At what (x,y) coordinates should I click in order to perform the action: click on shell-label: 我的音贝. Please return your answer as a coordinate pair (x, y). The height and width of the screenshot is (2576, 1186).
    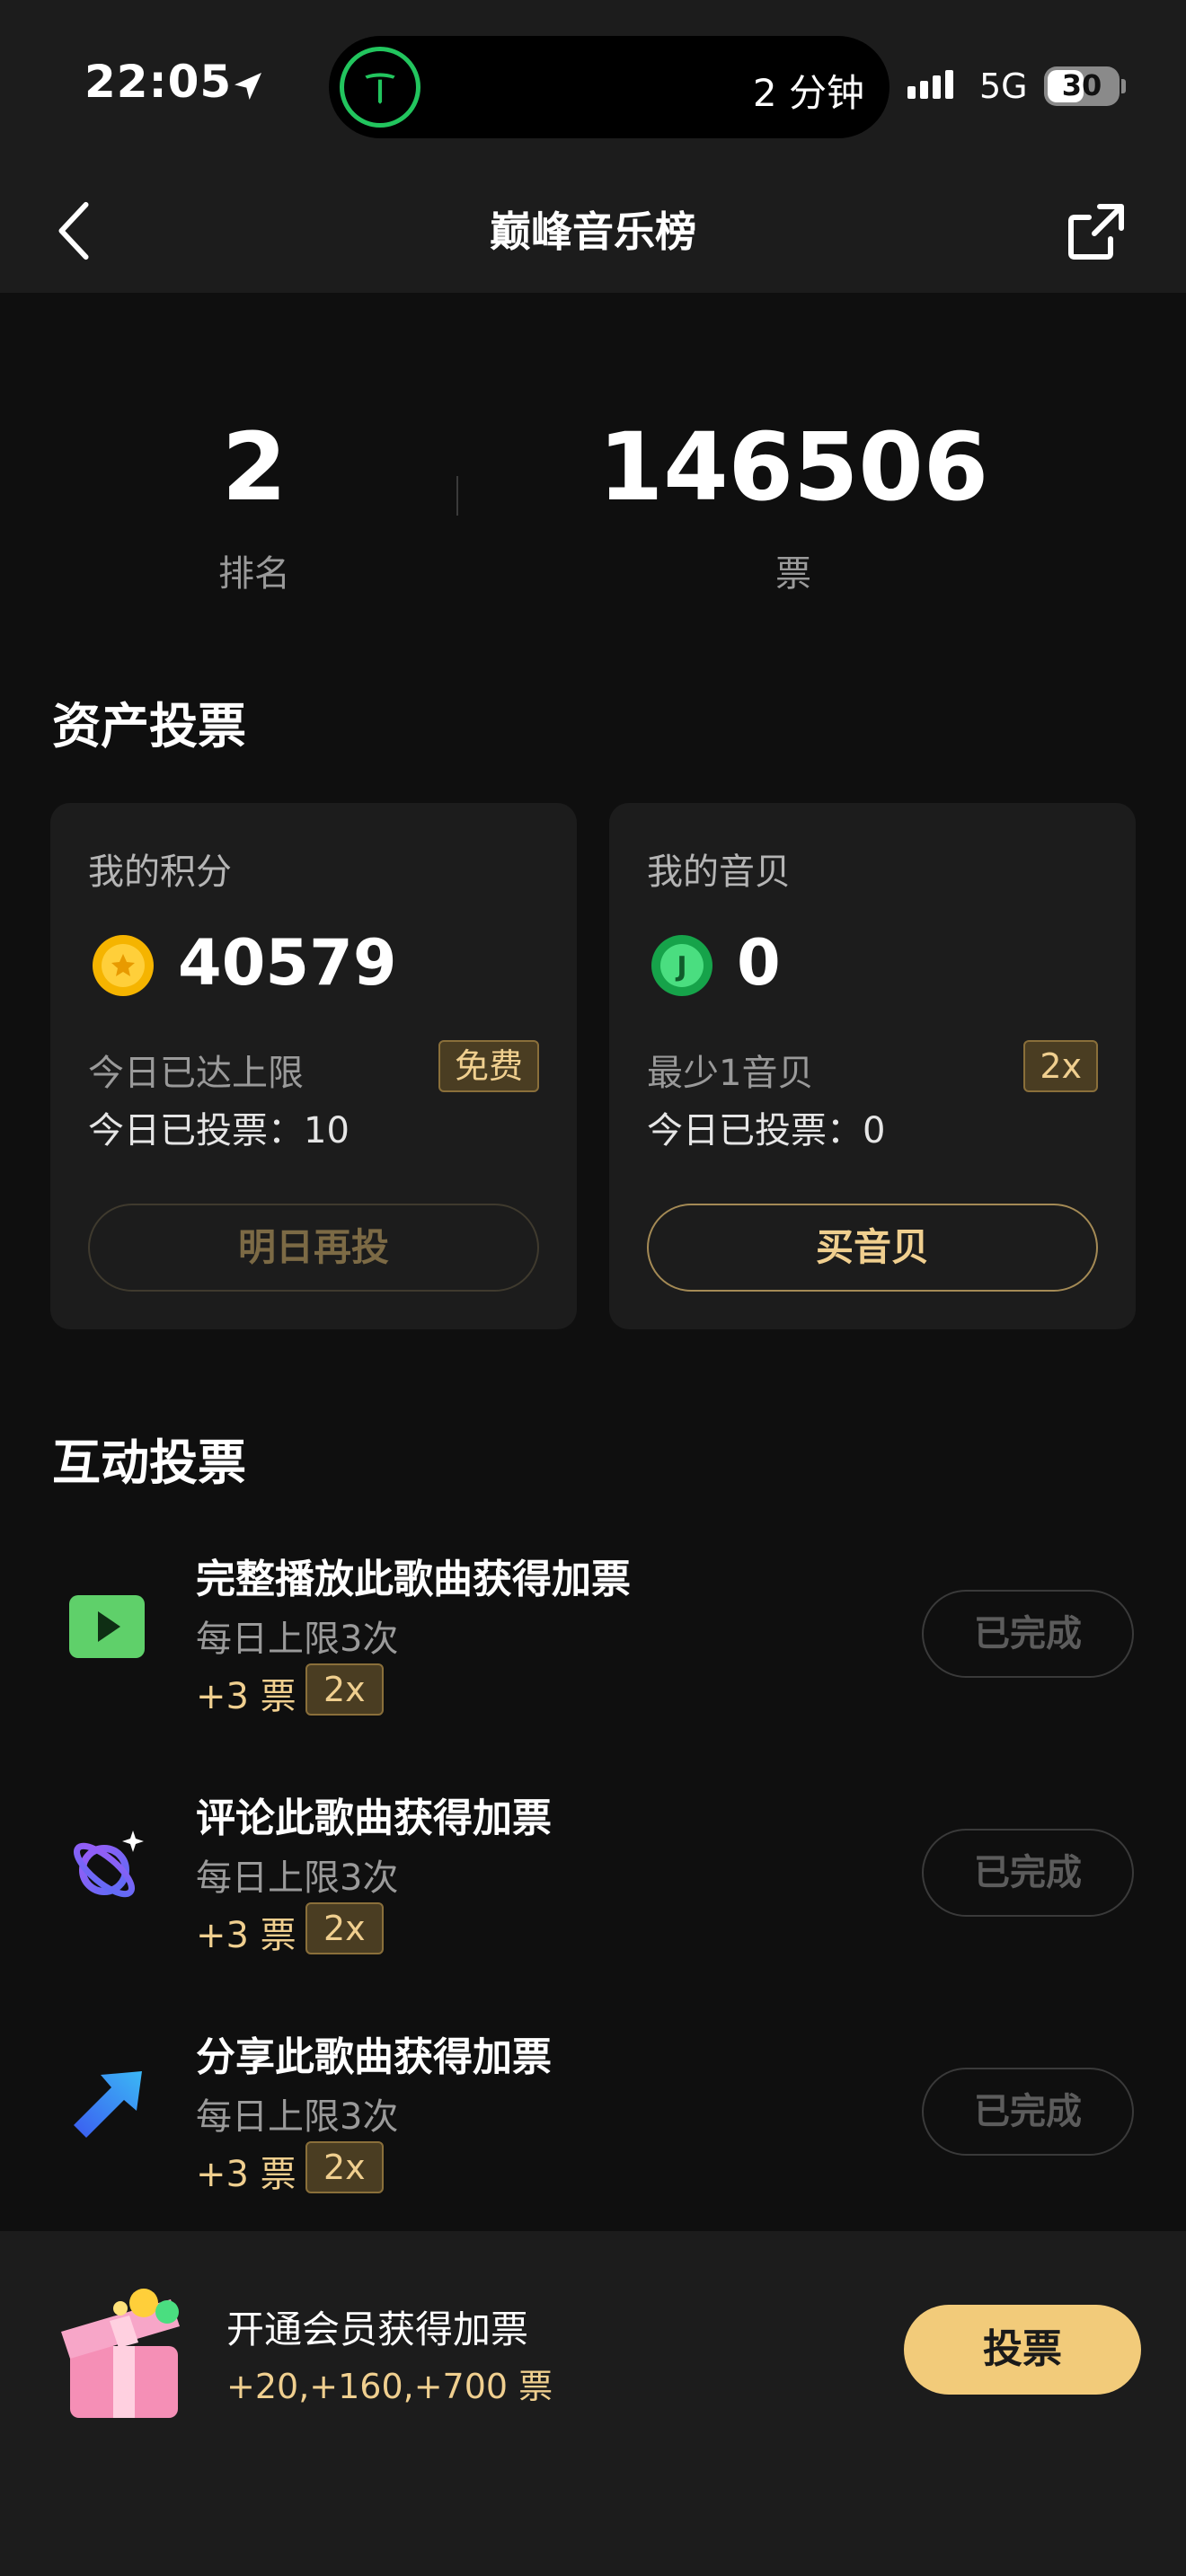
    Looking at the image, I should click on (719, 872).